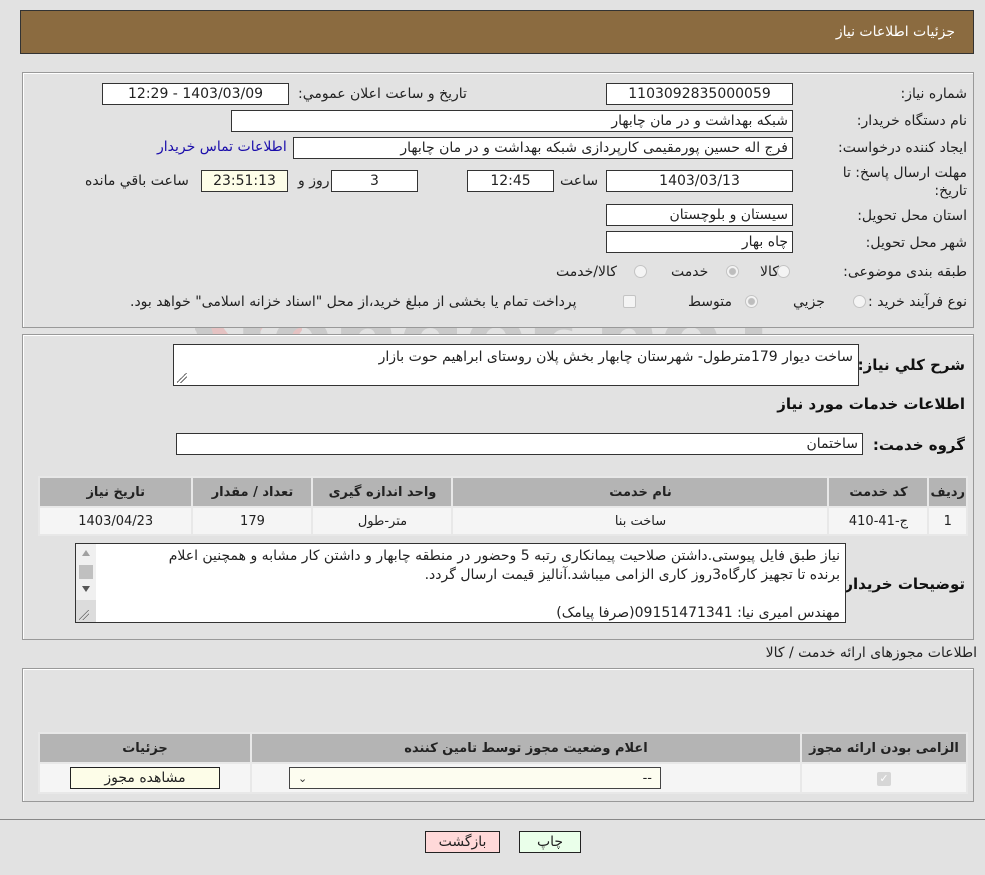  Describe the element at coordinates (497, 32) in the screenshot. I see `page-header: جزئیات اطلاعات نیاز` at that location.